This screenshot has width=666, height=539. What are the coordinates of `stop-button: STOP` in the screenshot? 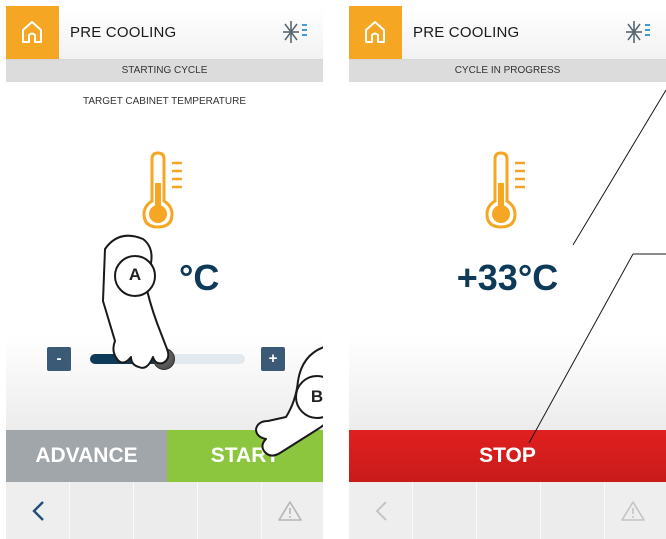 It's located at (507, 456).